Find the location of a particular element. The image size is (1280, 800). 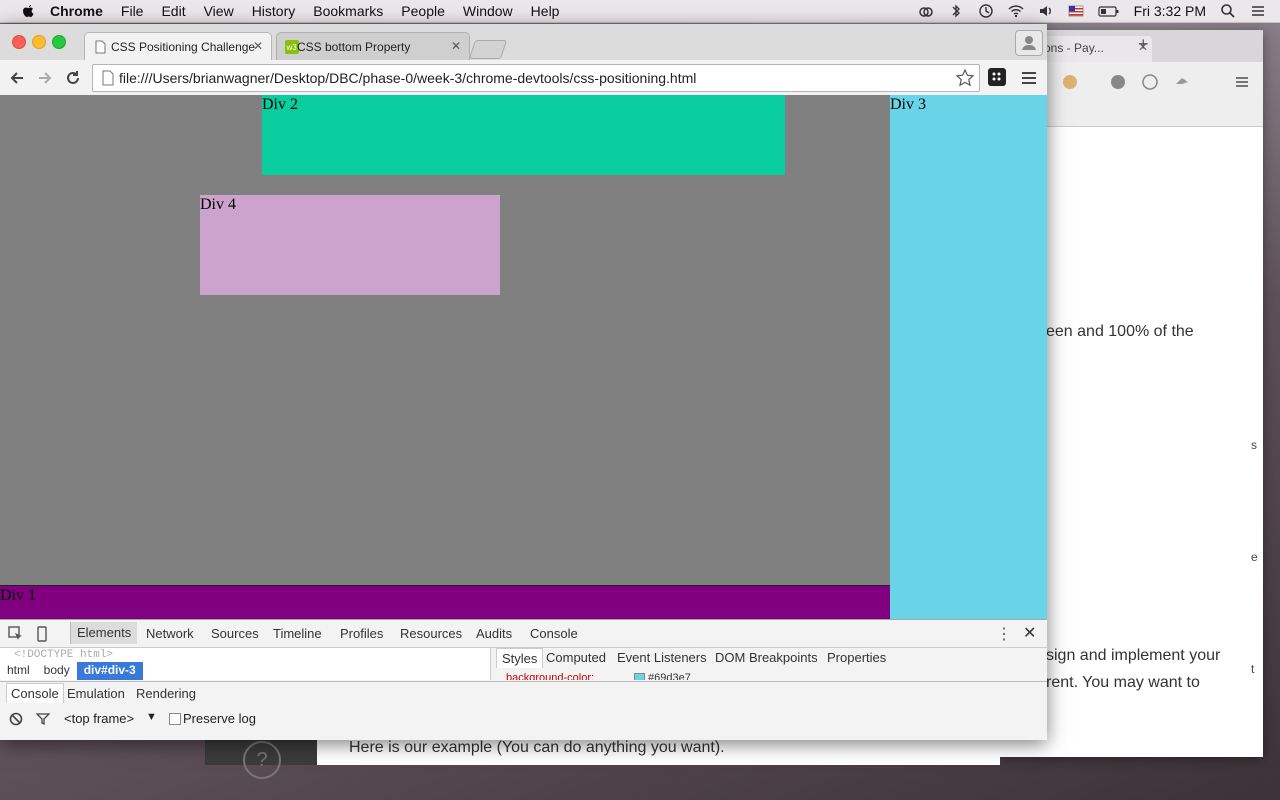

background-tab: ons - Pay... ✕ is located at coordinates (1091, 49).